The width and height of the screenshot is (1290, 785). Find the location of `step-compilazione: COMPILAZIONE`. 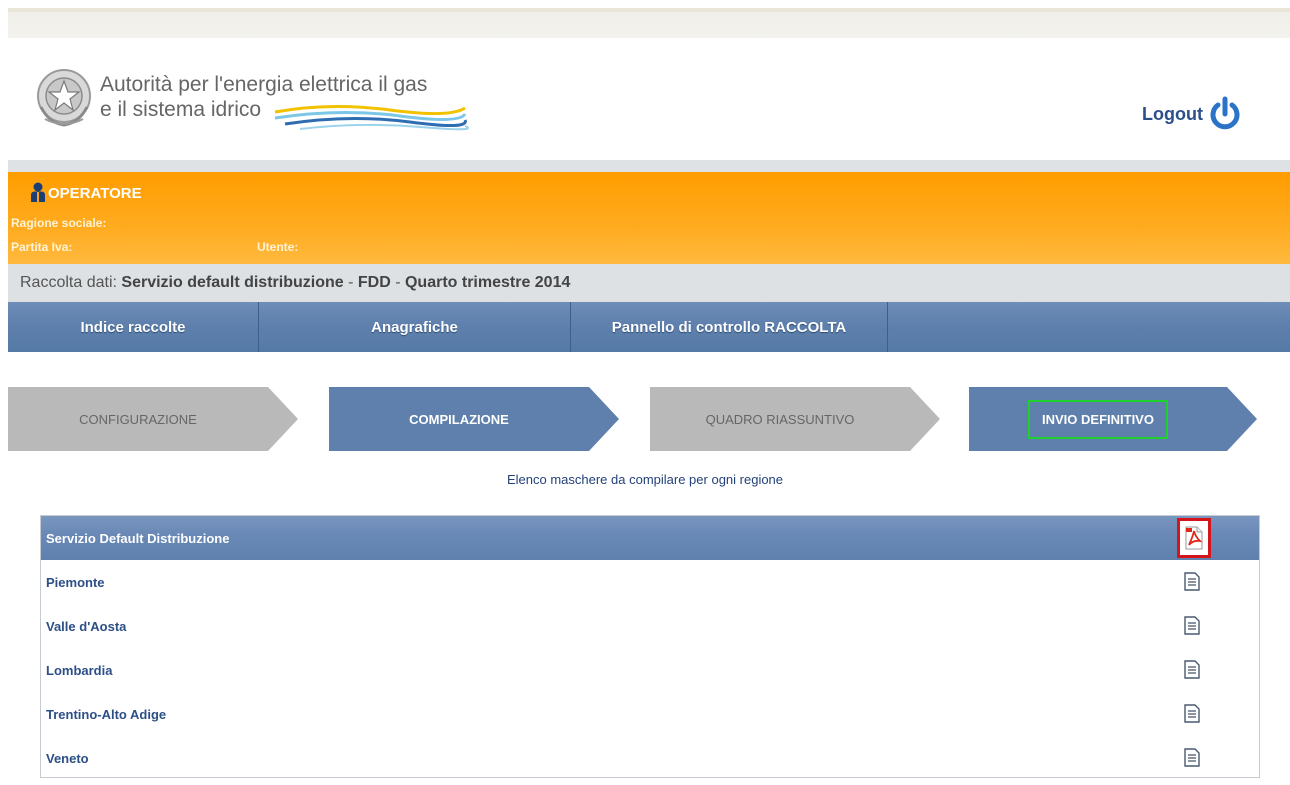

step-compilazione: COMPILAZIONE is located at coordinates (459, 419).